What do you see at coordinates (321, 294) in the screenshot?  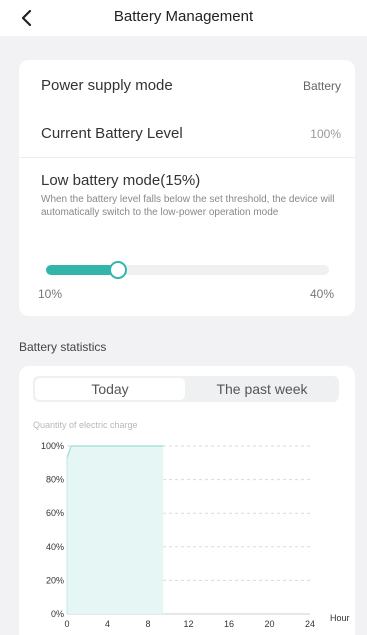 I see `slider-max-label: 40%` at bounding box center [321, 294].